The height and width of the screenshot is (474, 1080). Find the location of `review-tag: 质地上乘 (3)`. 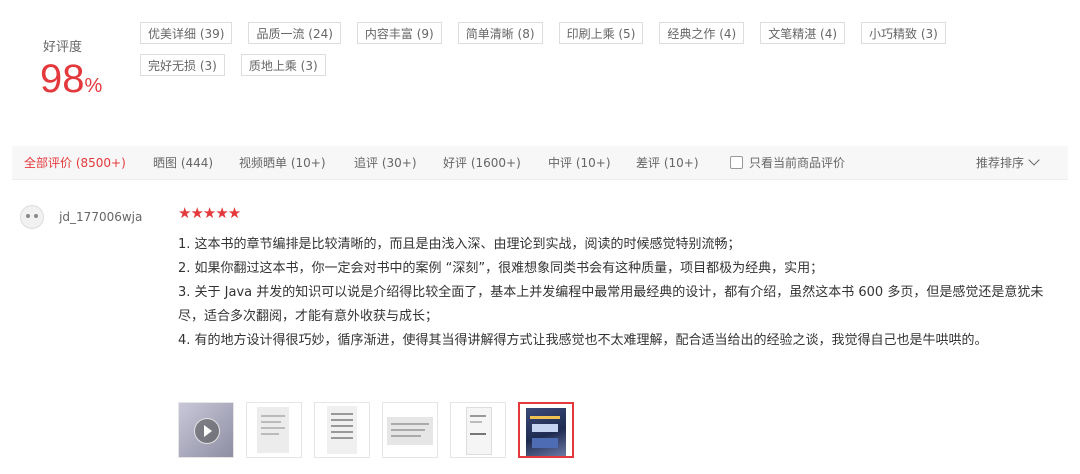

review-tag: 质地上乘 (3) is located at coordinates (283, 65).